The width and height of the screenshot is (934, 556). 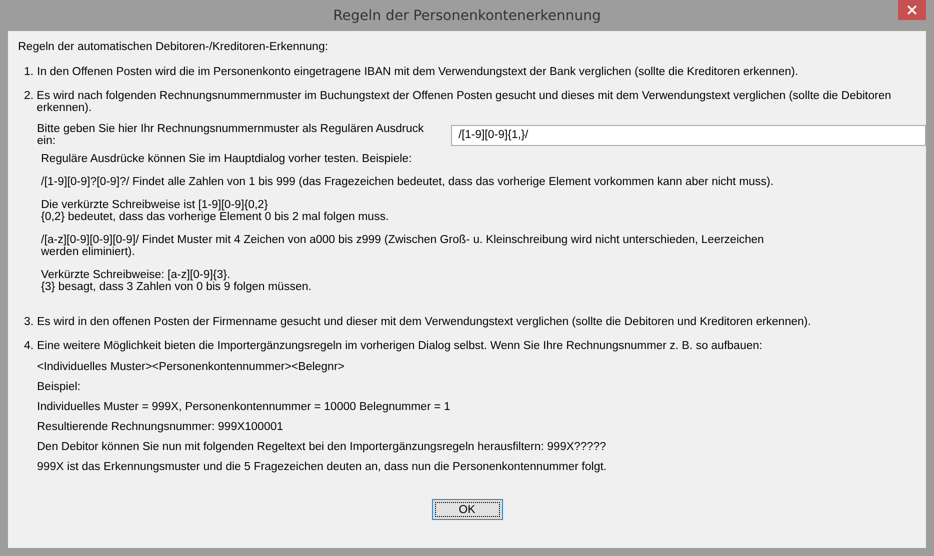 I want to click on rule-text: In den Offenen Posten wird die im Personenkonto eingetragene IBAN mit dem Verwendungstext der Bank verglichen (sollte die Kreditoren erkennen)., so click(x=417, y=72).